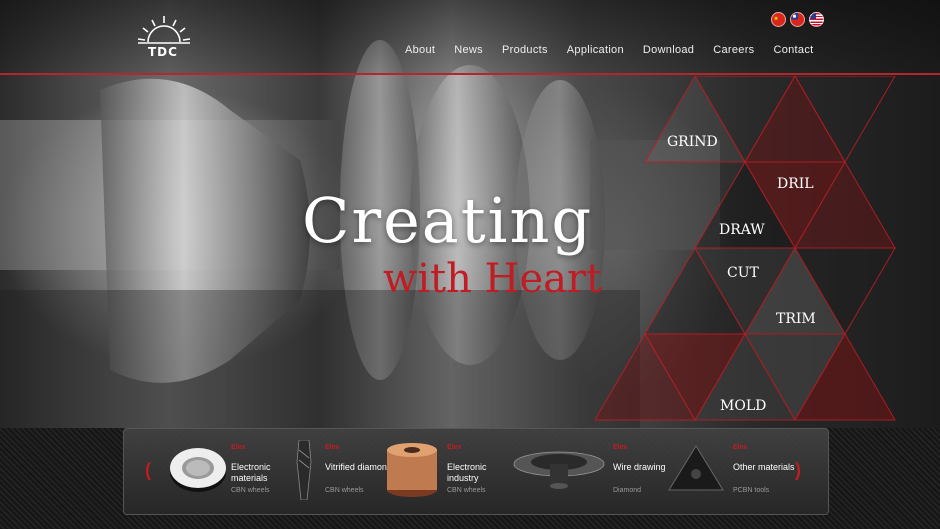 This screenshot has height=529, width=940. What do you see at coordinates (595, 50) in the screenshot?
I see `nav-application: Application` at bounding box center [595, 50].